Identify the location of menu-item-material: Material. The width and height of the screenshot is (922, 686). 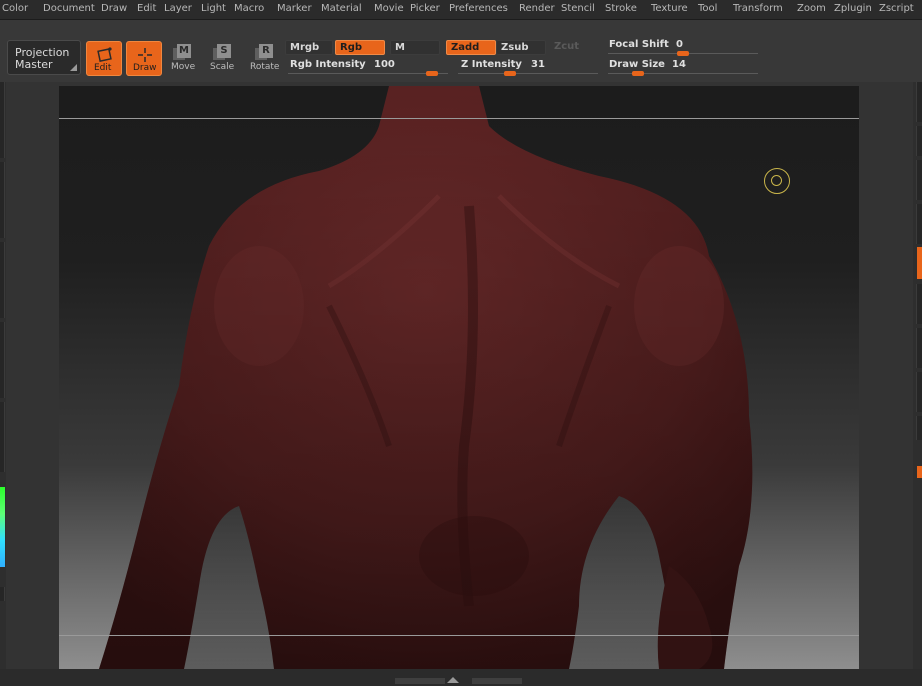
(341, 8).